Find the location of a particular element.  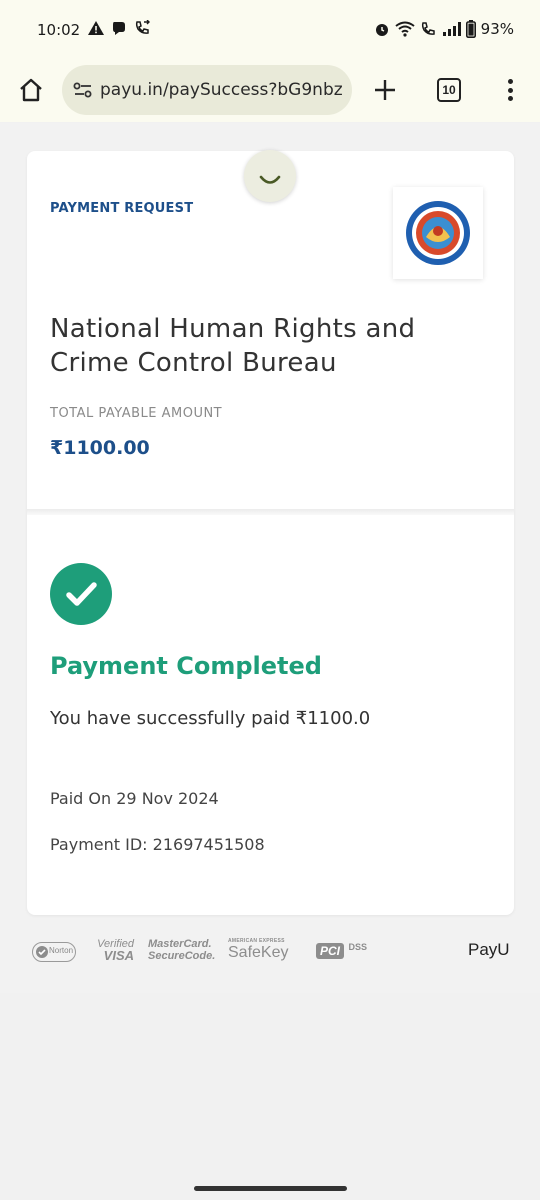

payment-status-message: You have successfully paid ₹1100.0 is located at coordinates (210, 718).